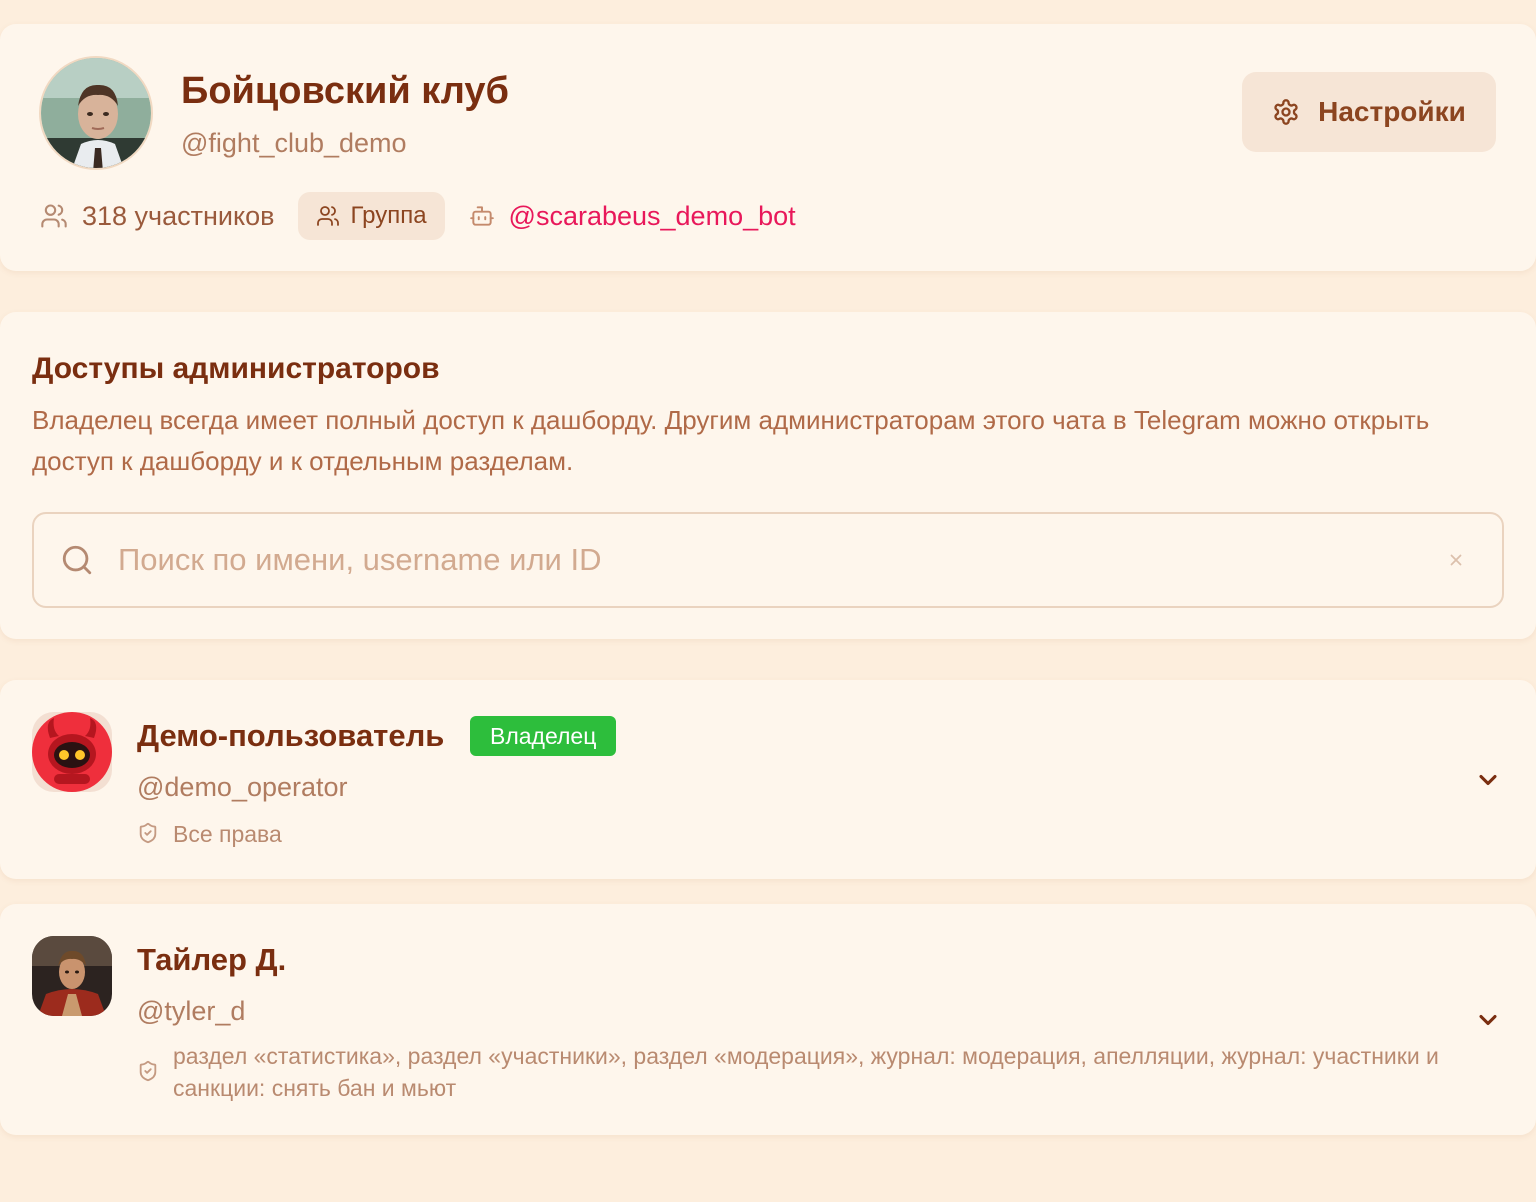 This screenshot has width=1536, height=1202. What do you see at coordinates (294, 143) in the screenshot?
I see `group-handle: @fight_club_demo` at bounding box center [294, 143].